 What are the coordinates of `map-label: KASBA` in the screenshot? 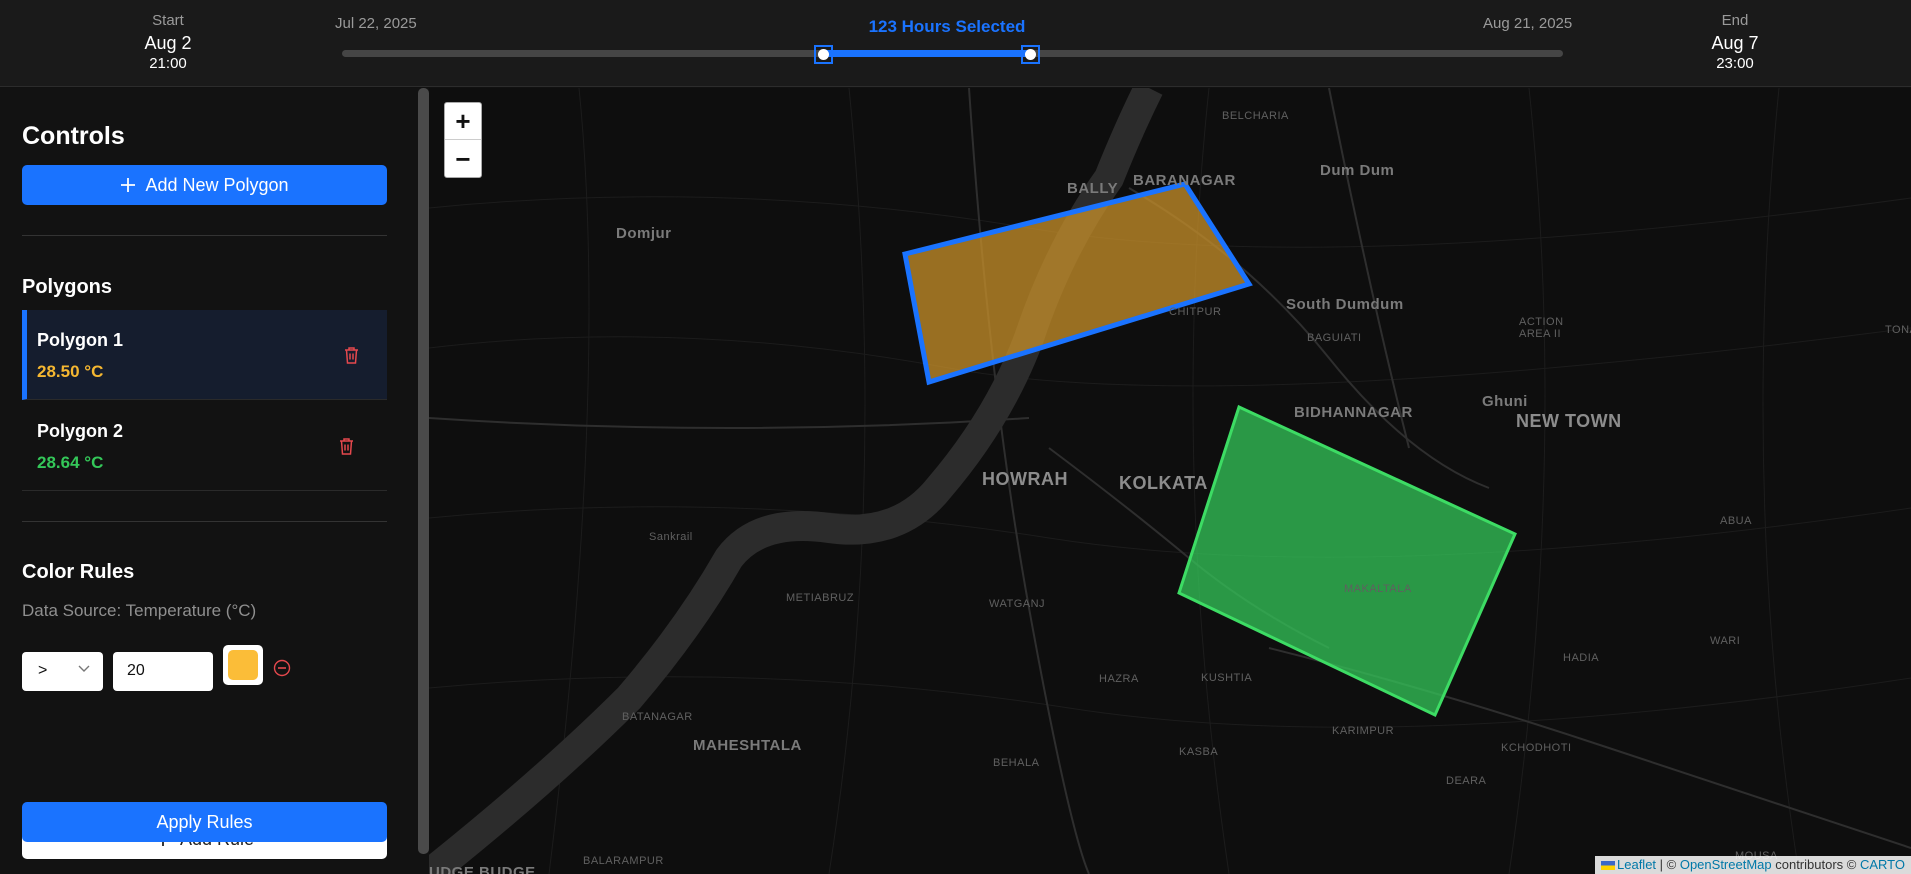 It's located at (1199, 752).